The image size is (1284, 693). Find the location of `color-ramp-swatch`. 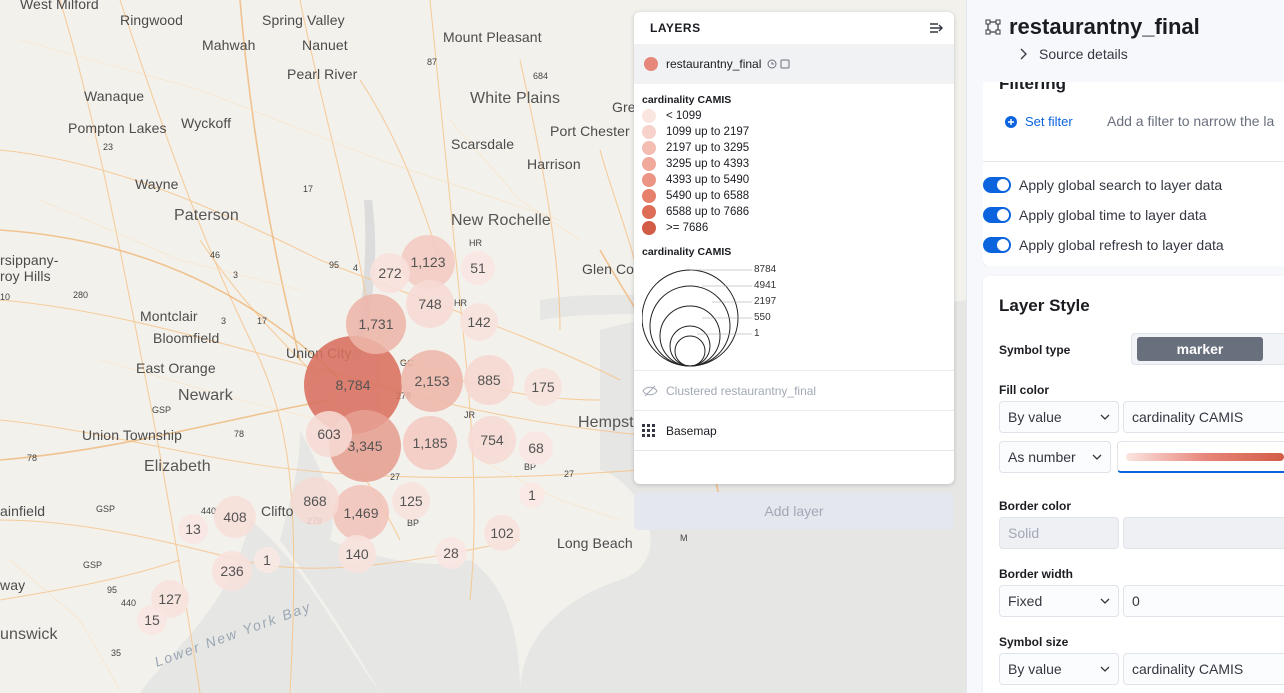

color-ramp-swatch is located at coordinates (1205, 456).